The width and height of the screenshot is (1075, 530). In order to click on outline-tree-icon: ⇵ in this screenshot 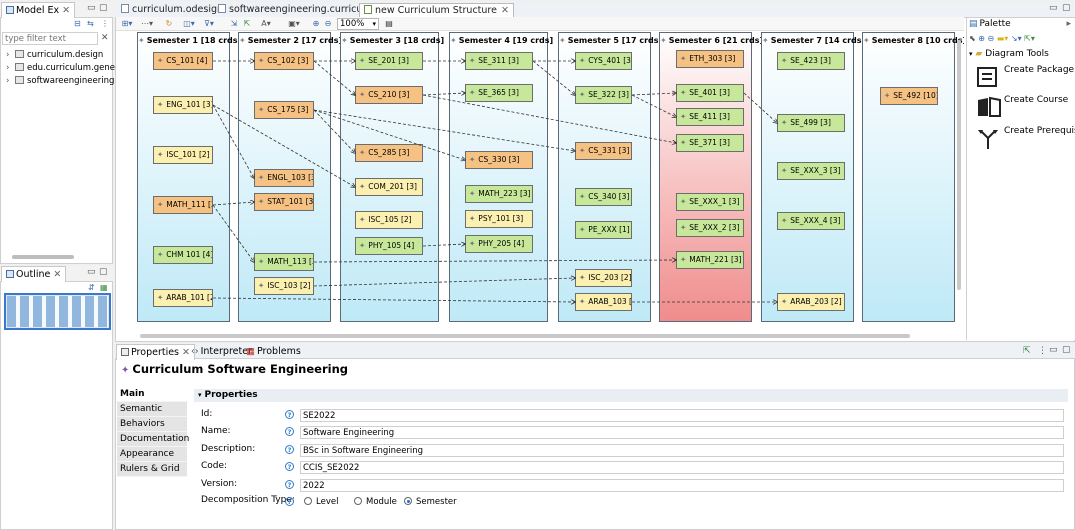, I will do `click(91, 287)`.